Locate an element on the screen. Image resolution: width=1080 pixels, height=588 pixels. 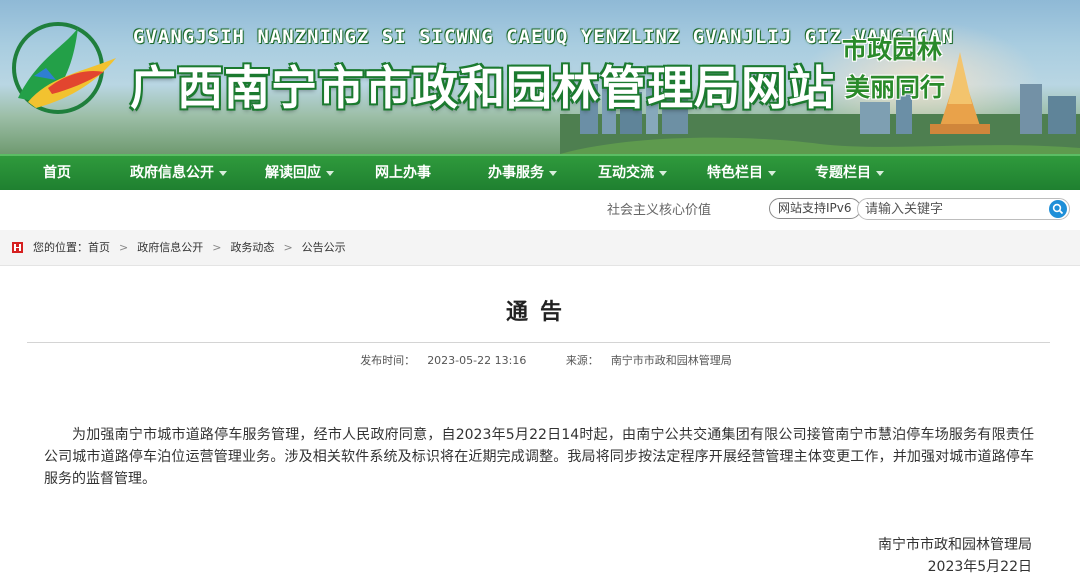
article-title: 通告 is located at coordinates (539, 312).